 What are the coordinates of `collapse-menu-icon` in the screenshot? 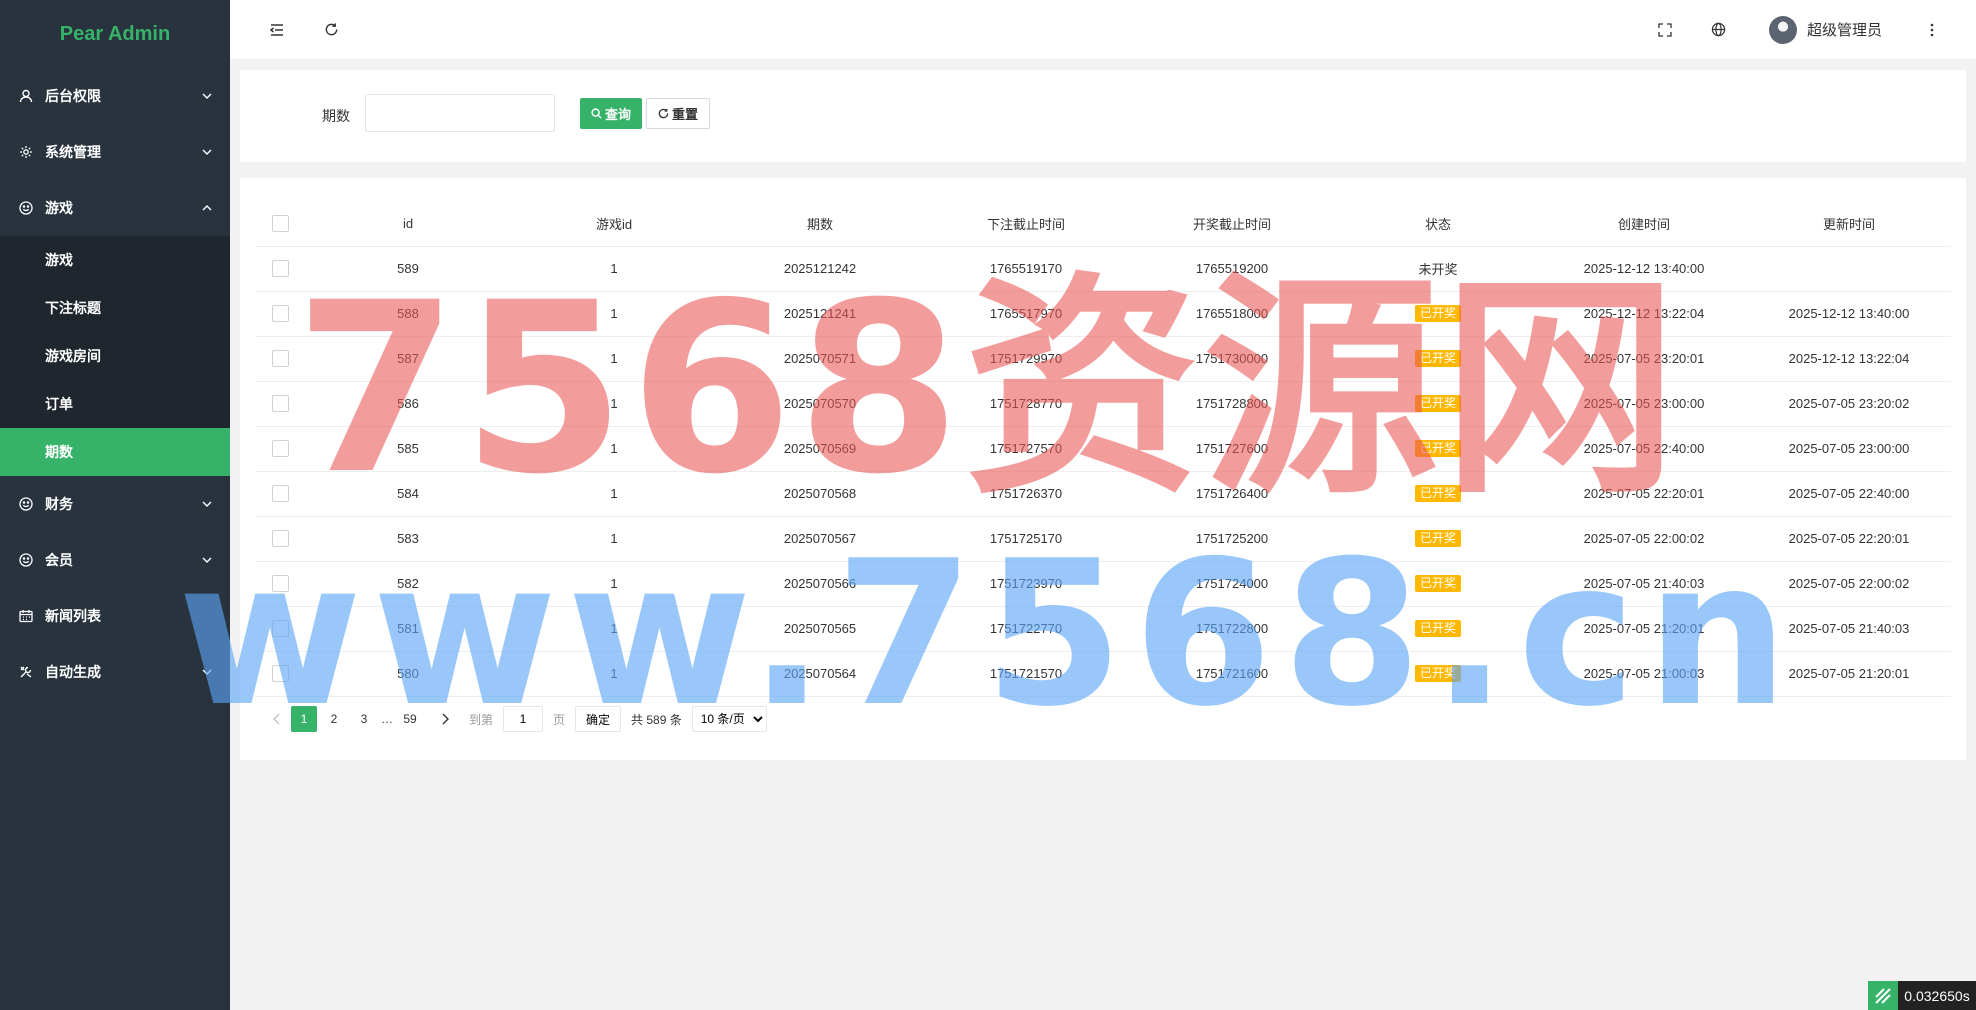 It's located at (277, 30).